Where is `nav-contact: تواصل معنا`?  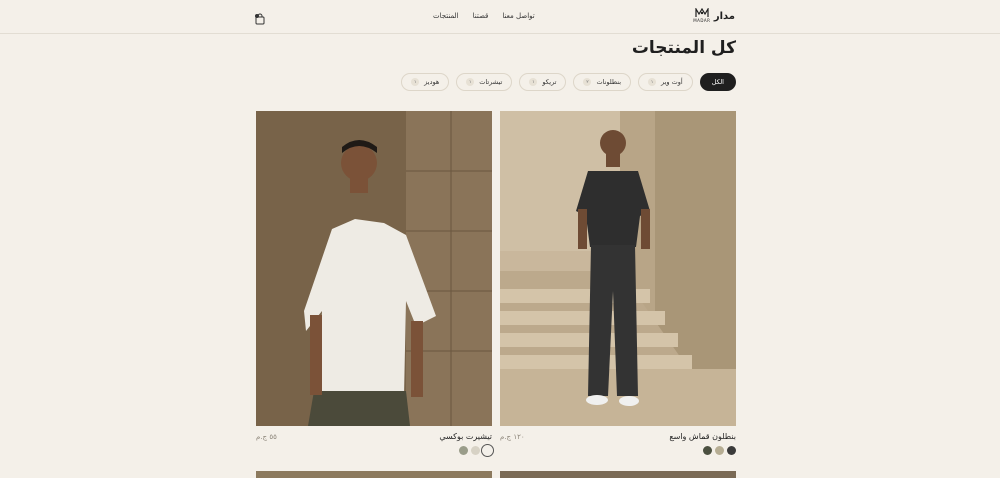
nav-contact: تواصل معنا is located at coordinates (518, 16).